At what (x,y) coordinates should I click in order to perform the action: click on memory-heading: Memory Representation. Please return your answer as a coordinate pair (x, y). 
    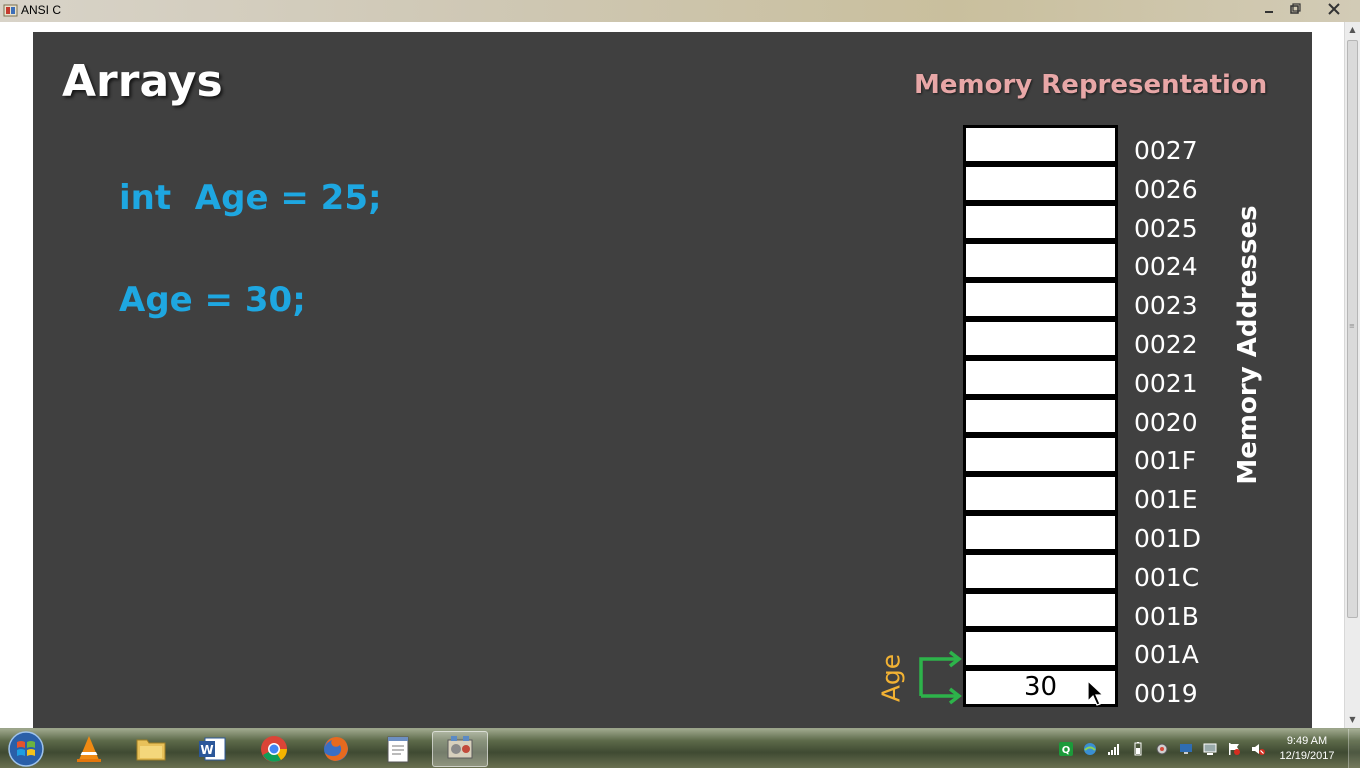
    Looking at the image, I should click on (1091, 85).